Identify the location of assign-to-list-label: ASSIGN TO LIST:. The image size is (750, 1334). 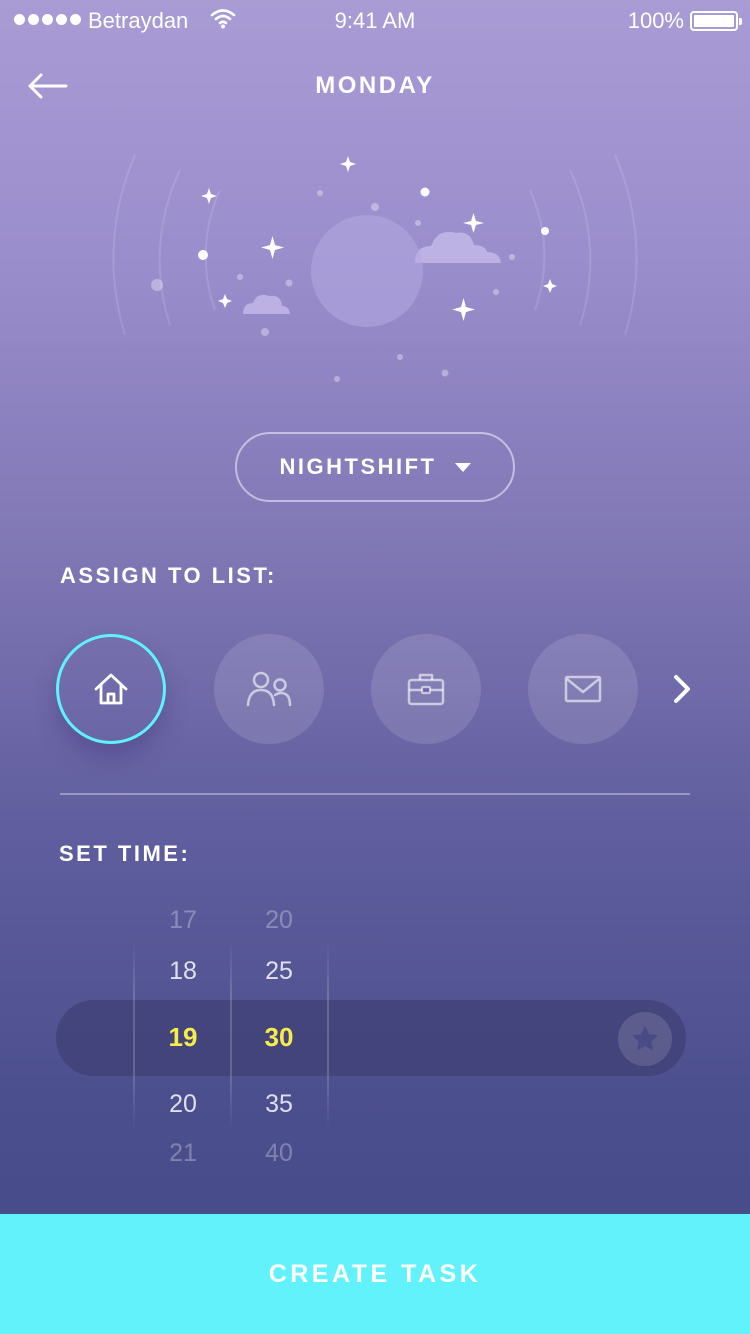
(168, 575).